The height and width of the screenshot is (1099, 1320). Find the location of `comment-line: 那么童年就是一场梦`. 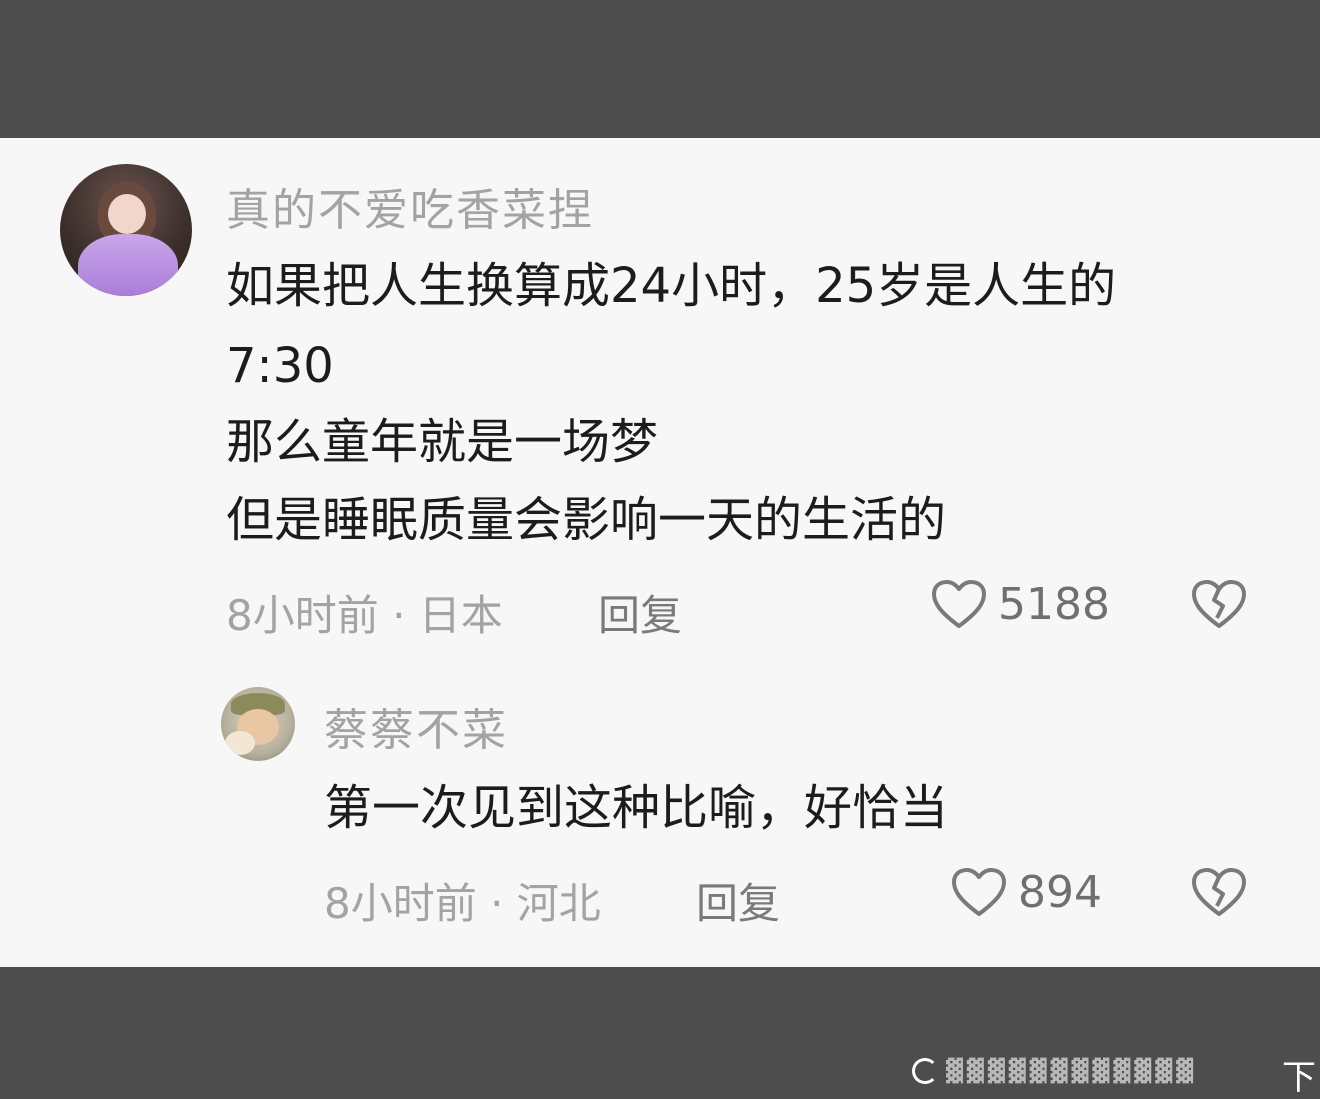

comment-line: 那么童年就是一场梦 is located at coordinates (442, 442).